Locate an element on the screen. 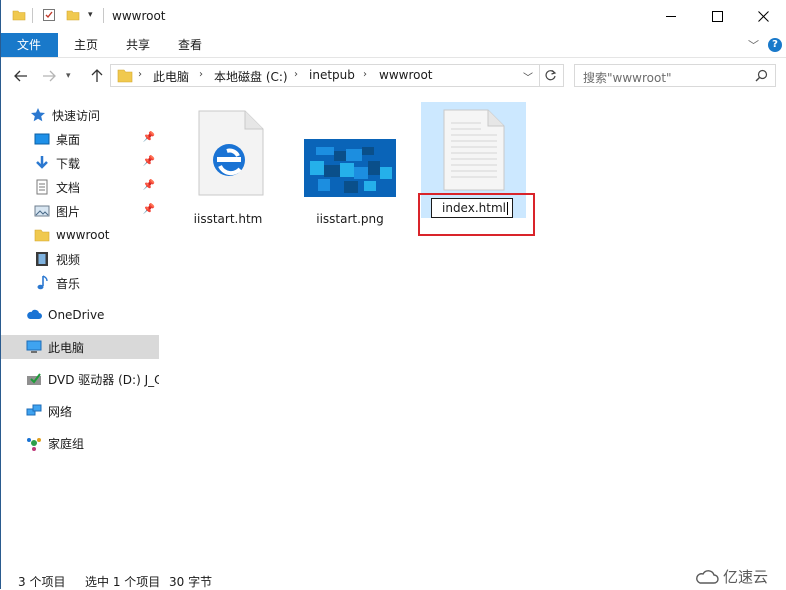 The image size is (786, 590). dvd-drive-icon is located at coordinates (34, 379).